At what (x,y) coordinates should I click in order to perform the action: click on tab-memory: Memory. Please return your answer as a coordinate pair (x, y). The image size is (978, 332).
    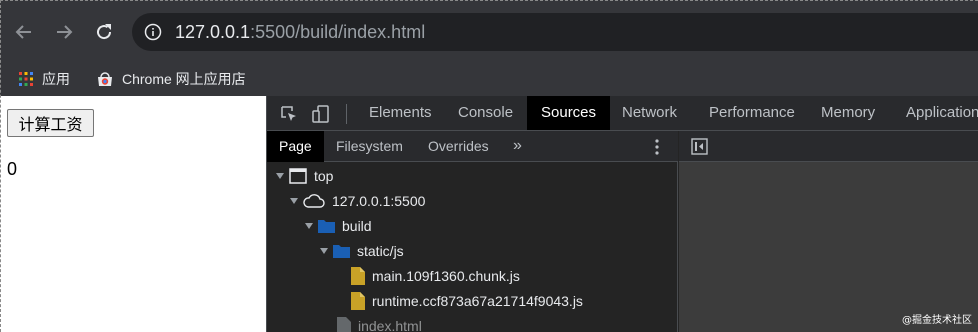
    Looking at the image, I should click on (848, 113).